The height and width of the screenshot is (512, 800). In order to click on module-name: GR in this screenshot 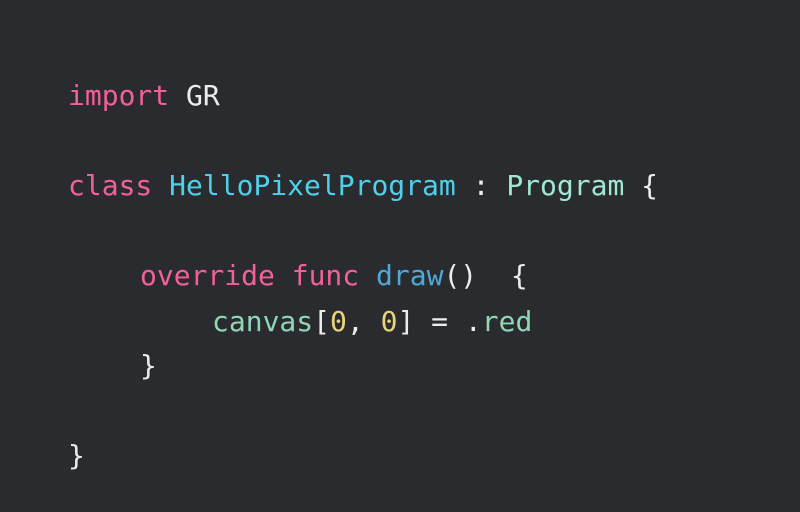, I will do `click(203, 95)`.